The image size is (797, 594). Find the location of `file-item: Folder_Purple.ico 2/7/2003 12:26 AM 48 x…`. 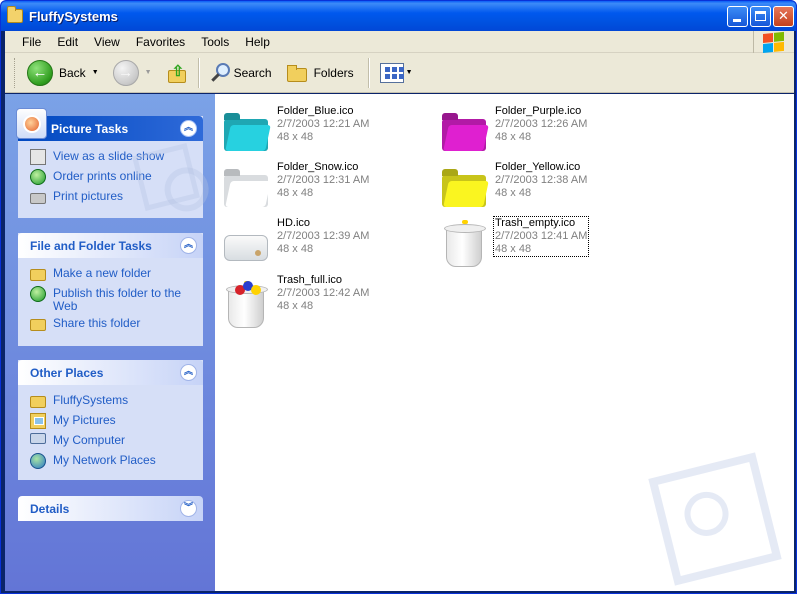

file-item: Folder_Purple.ico 2/7/2003 12:26 AM 48 x… is located at coordinates (543, 130).